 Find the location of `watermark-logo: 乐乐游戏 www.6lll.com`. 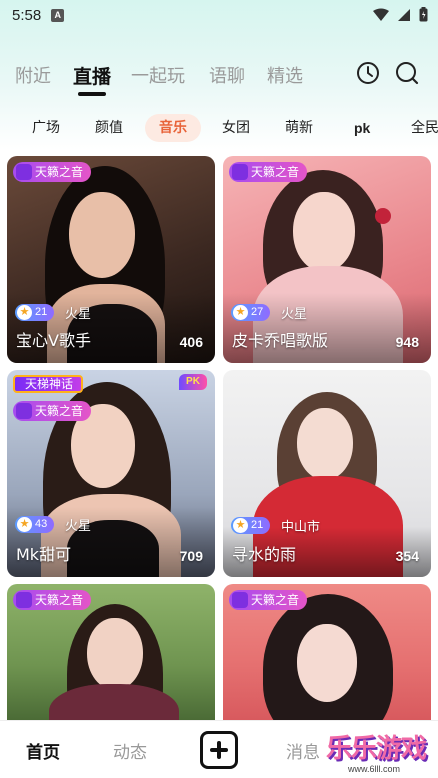

watermark-logo: 乐乐游戏 www.6lll.com is located at coordinates (382, 753).